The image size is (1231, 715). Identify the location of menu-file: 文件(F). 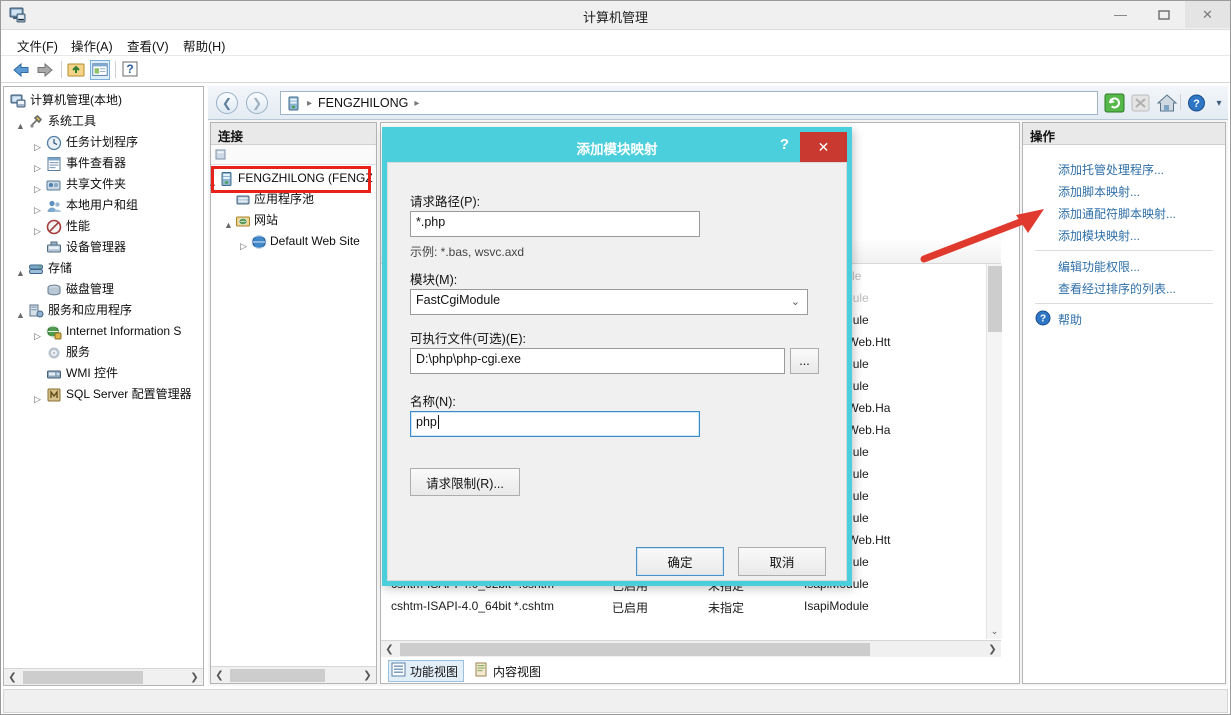
(37, 45).